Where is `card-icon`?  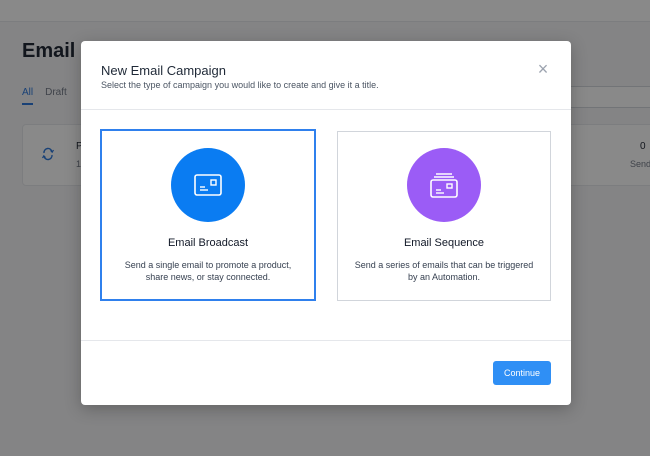
card-icon is located at coordinates (208, 185).